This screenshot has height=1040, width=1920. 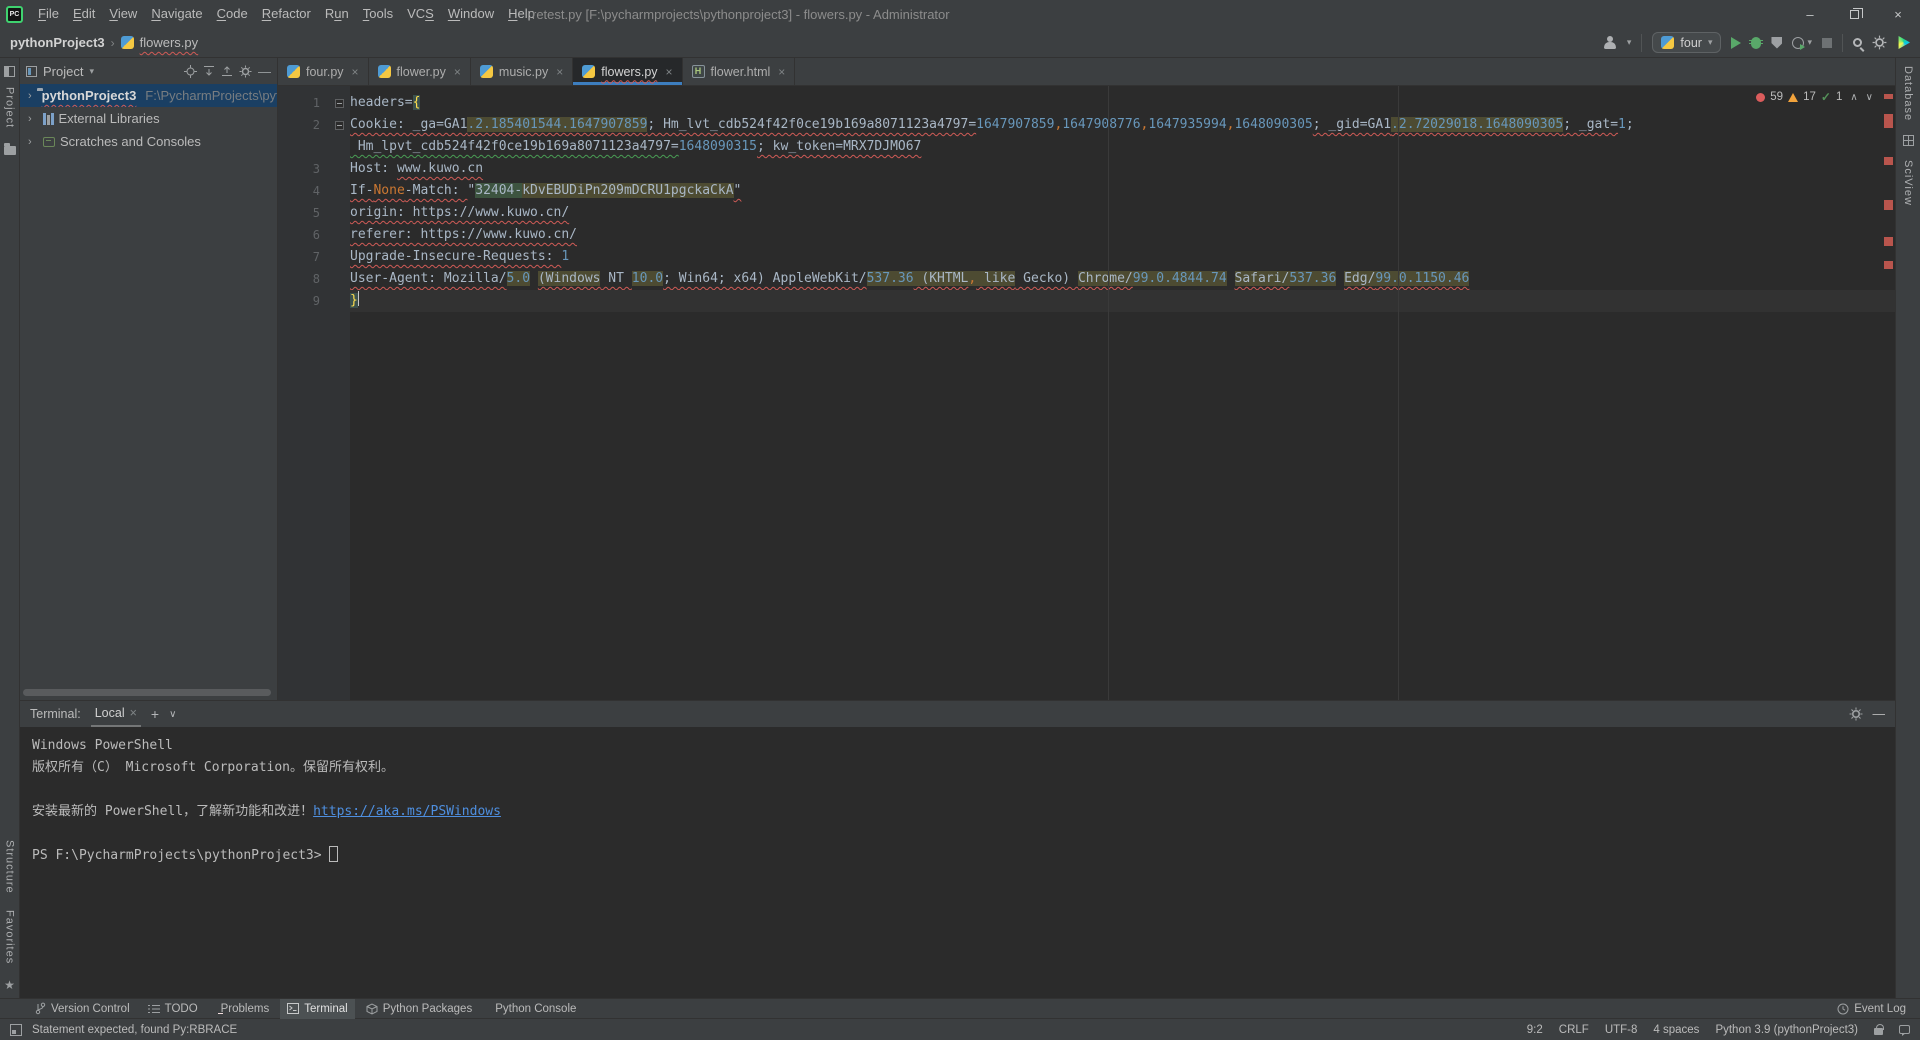 I want to click on tool-stripe-sciview: SciView, so click(x=1908, y=183).